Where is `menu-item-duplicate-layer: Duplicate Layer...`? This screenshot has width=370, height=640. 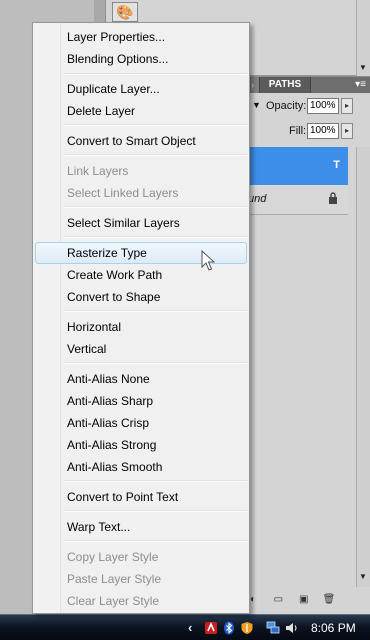 menu-item-duplicate-layer: Duplicate Layer... is located at coordinates (141, 89).